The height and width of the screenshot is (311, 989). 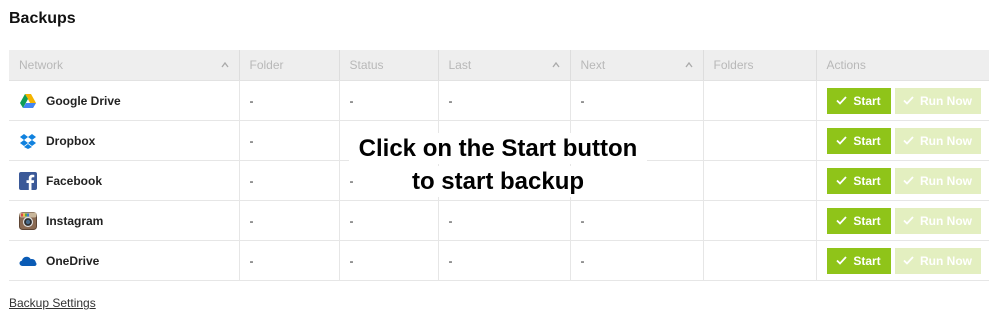 What do you see at coordinates (28, 100) in the screenshot?
I see `google-drive-icon` at bounding box center [28, 100].